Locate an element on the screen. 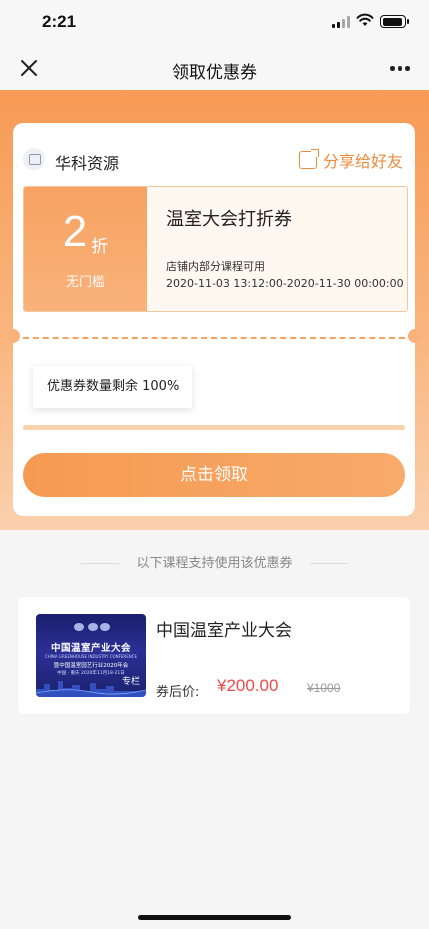 This screenshot has width=429, height=929. discounted-price: ¥200.00 is located at coordinates (248, 685).